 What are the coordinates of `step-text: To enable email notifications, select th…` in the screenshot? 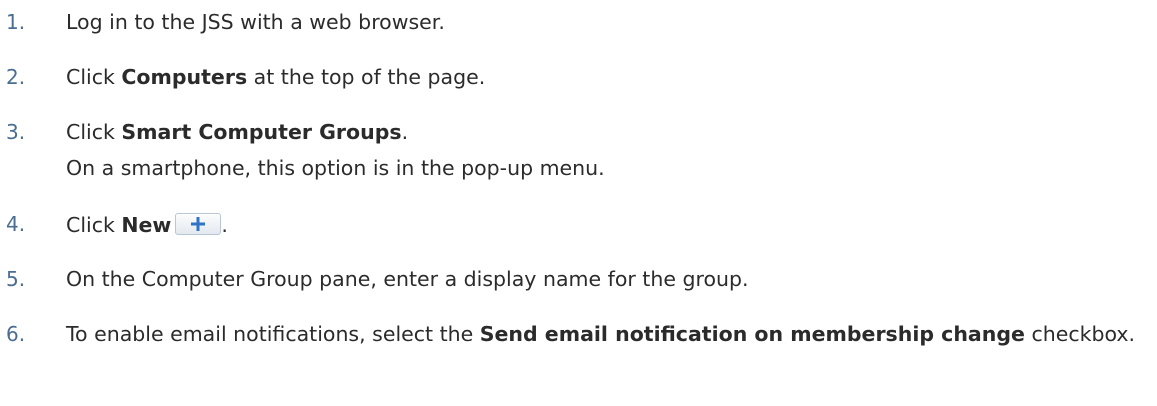 It's located at (607, 334).